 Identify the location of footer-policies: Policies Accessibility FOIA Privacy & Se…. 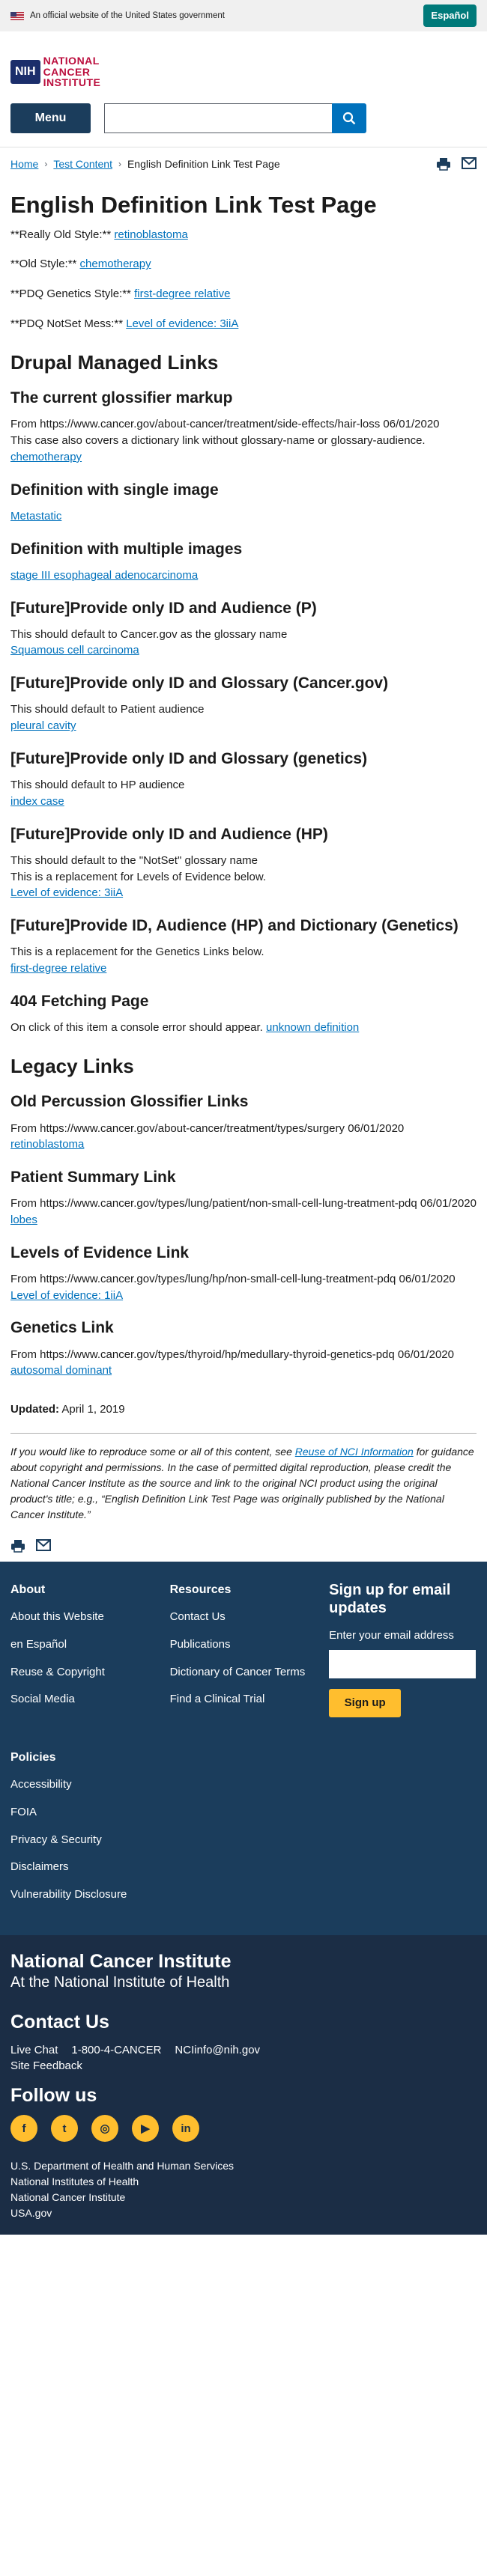
(243, 1826).